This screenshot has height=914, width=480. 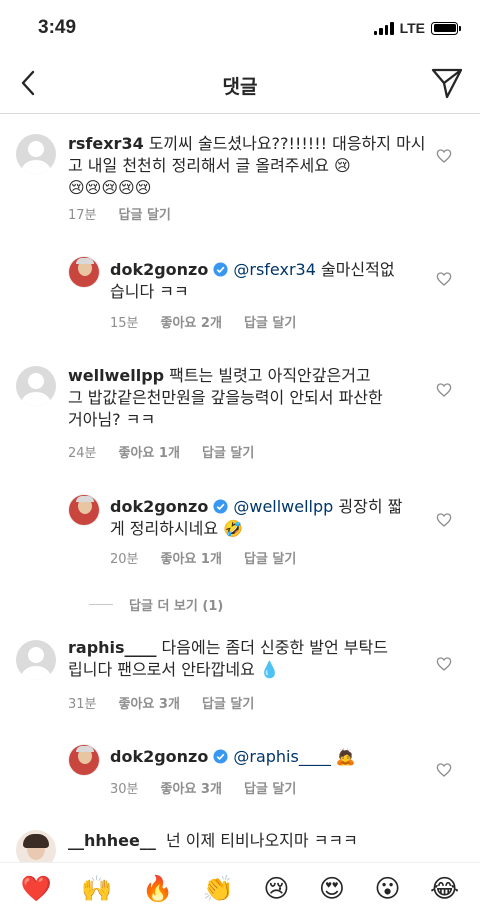 I want to click on network-type: LTE, so click(x=412, y=28).